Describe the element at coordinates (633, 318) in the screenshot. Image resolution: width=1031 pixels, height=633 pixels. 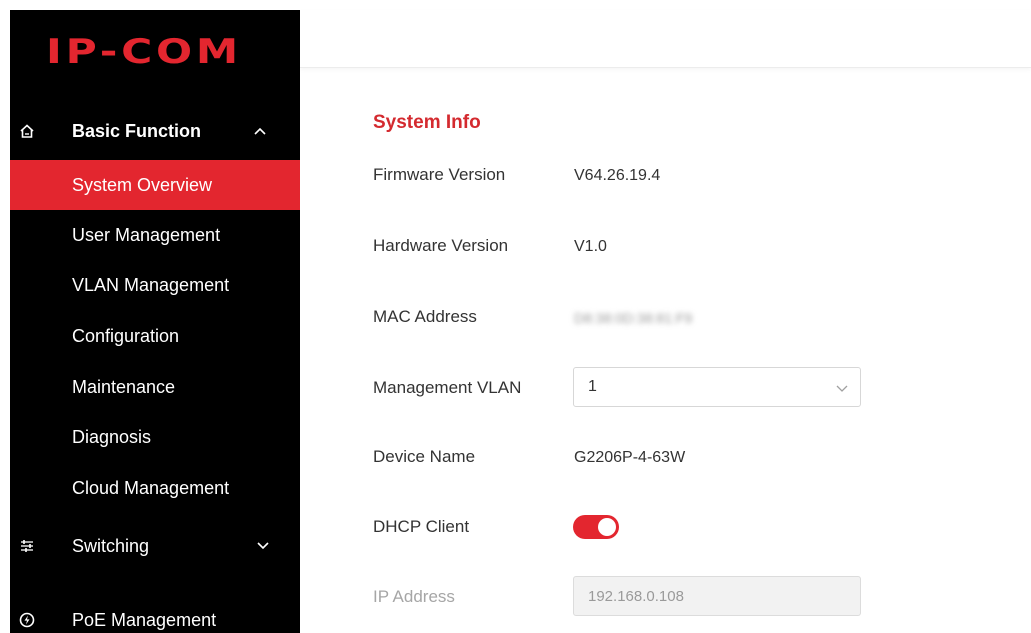
I see `mac-address-value: D8:38:0D:38:81:F9` at that location.